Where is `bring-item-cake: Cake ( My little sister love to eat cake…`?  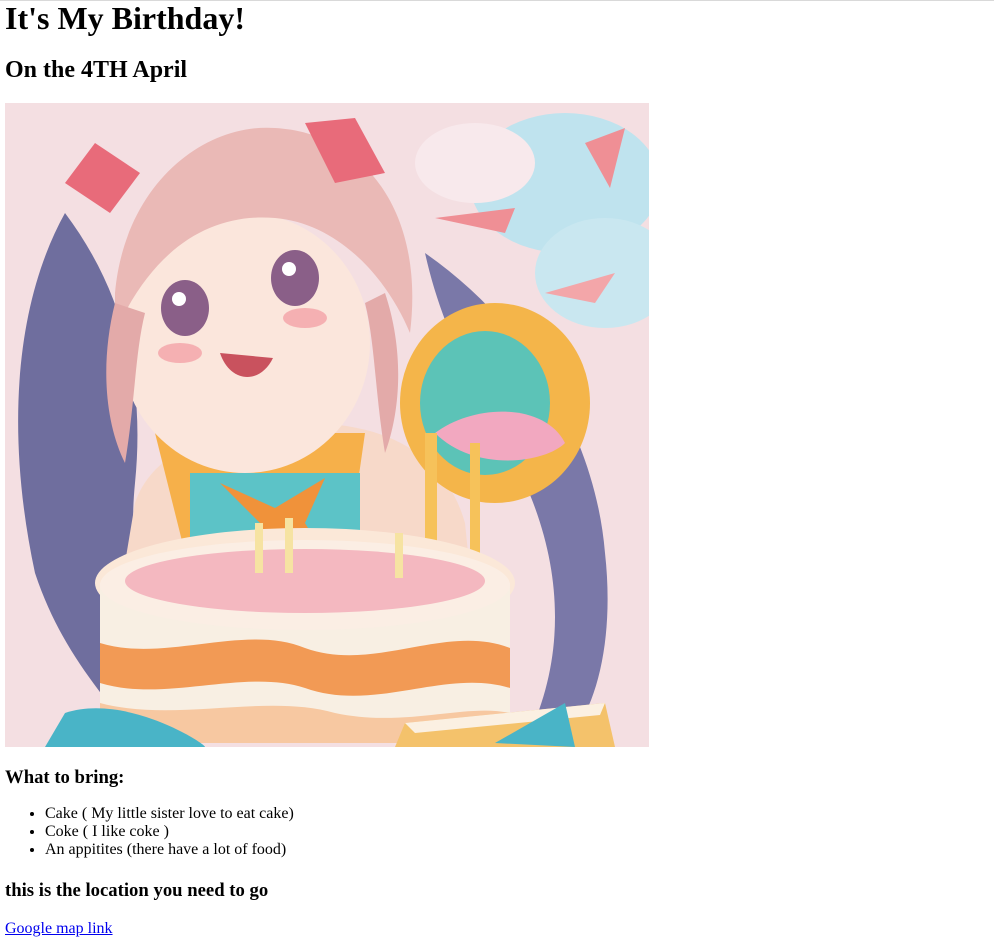 bring-item-cake: Cake ( My little sister love to eat cake… is located at coordinates (517, 814).